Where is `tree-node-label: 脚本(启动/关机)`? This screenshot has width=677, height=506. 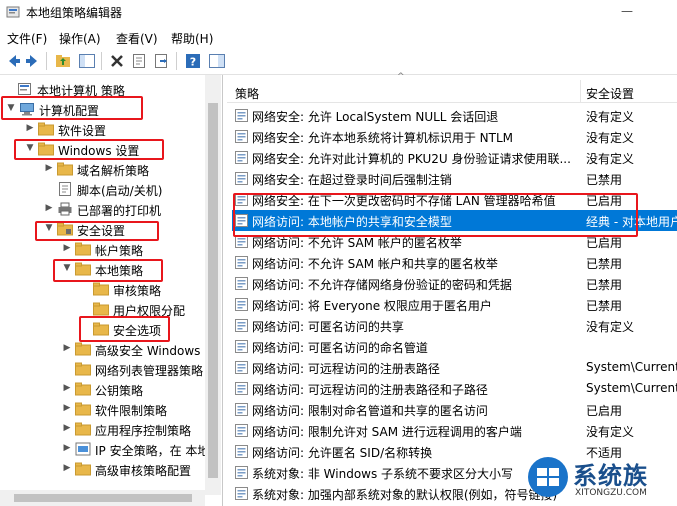
tree-node-label: 脚本(启动/关机) is located at coordinates (120, 191).